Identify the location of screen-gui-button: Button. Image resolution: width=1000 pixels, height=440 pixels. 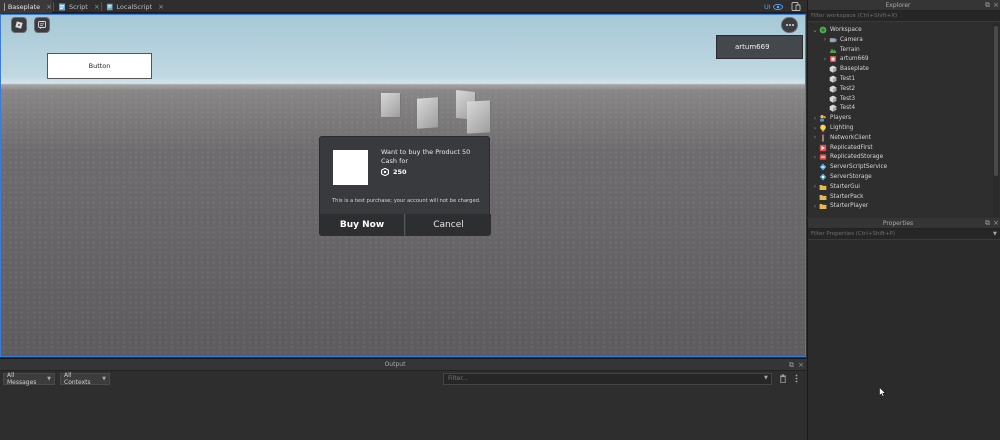
(99, 66).